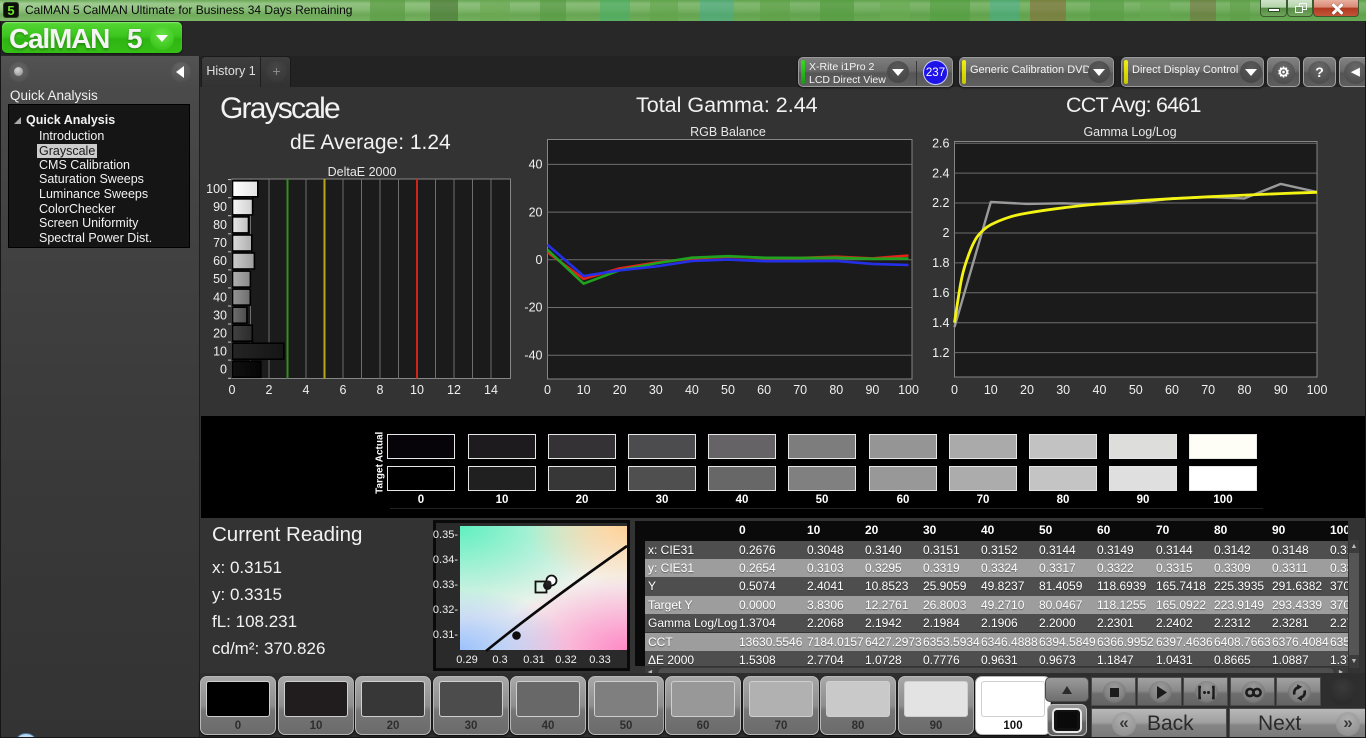 This screenshot has height=738, width=1366. I want to click on svg-text: Gamma Log/Log, so click(1129, 132).